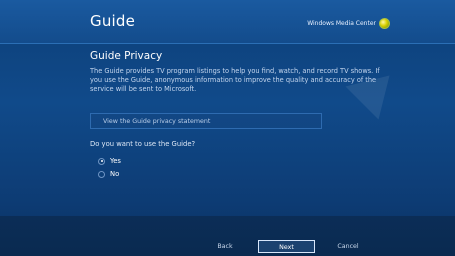  I want to click on back-button: Back, so click(225, 246).